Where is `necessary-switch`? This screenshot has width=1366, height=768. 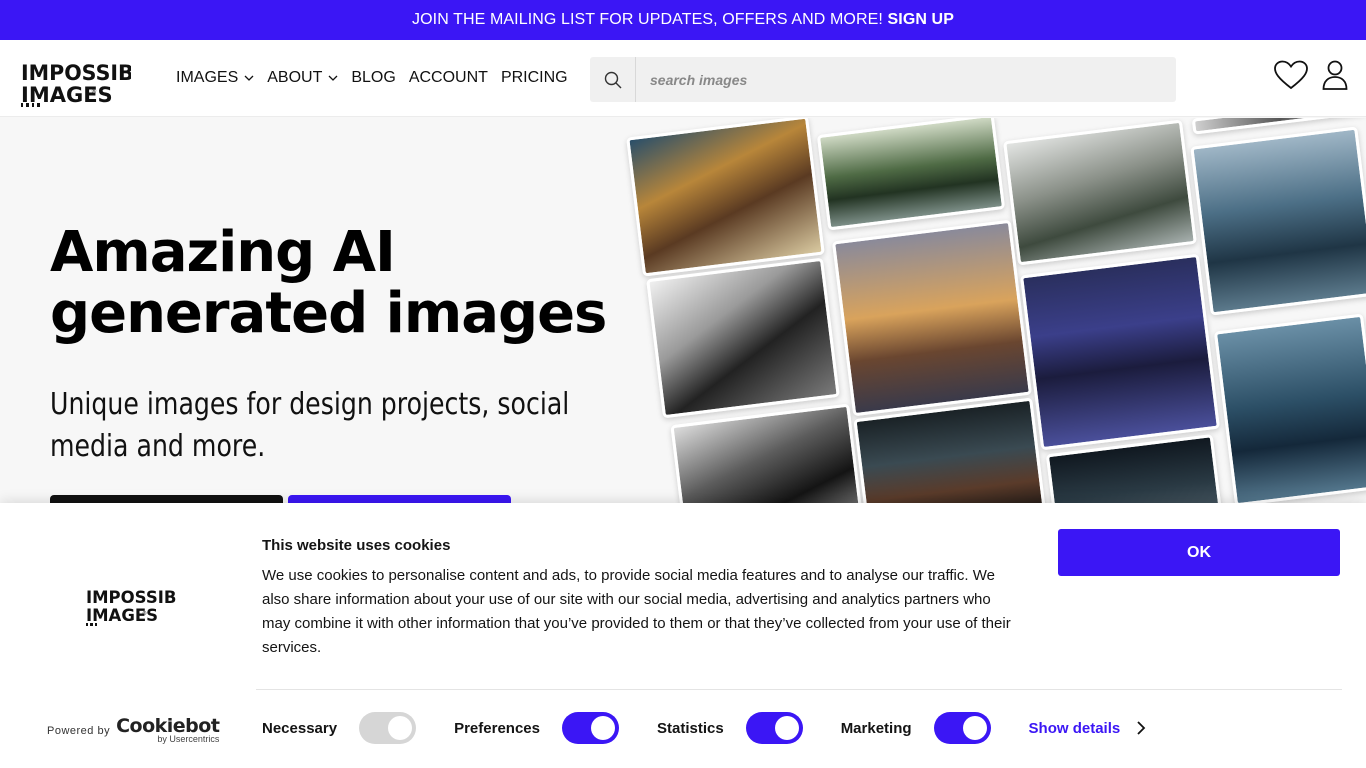 necessary-switch is located at coordinates (388, 728).